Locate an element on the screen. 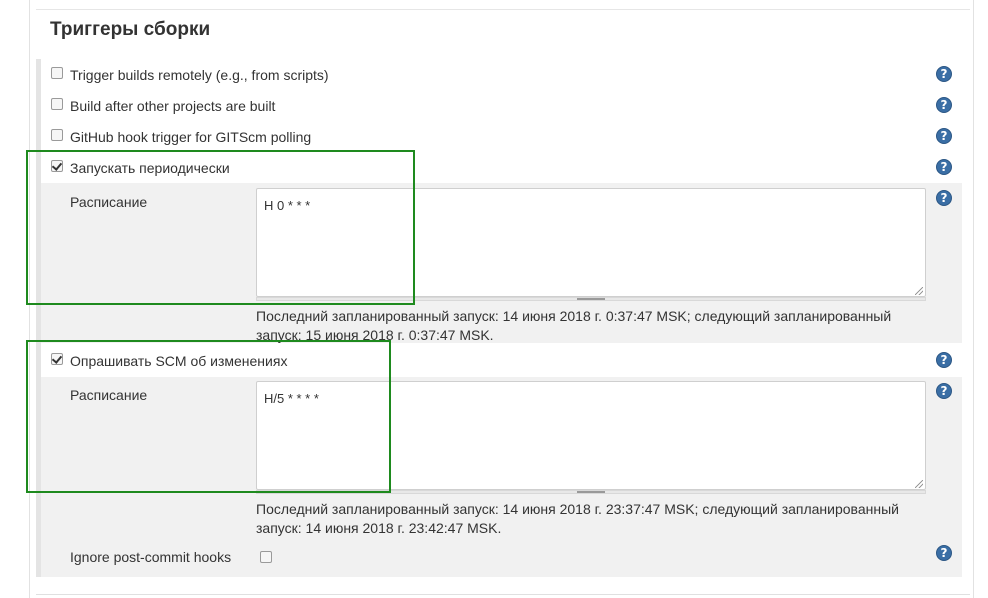 The width and height of the screenshot is (988, 598). github-hook-checkbox is located at coordinates (57, 135).